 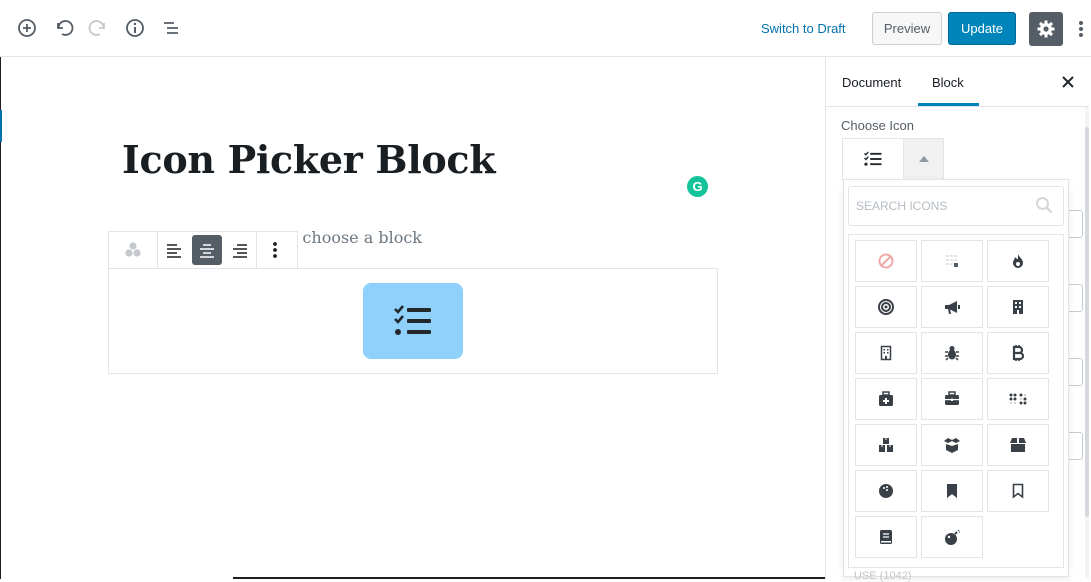 What do you see at coordinates (940, 206) in the screenshot?
I see `icon-search-input` at bounding box center [940, 206].